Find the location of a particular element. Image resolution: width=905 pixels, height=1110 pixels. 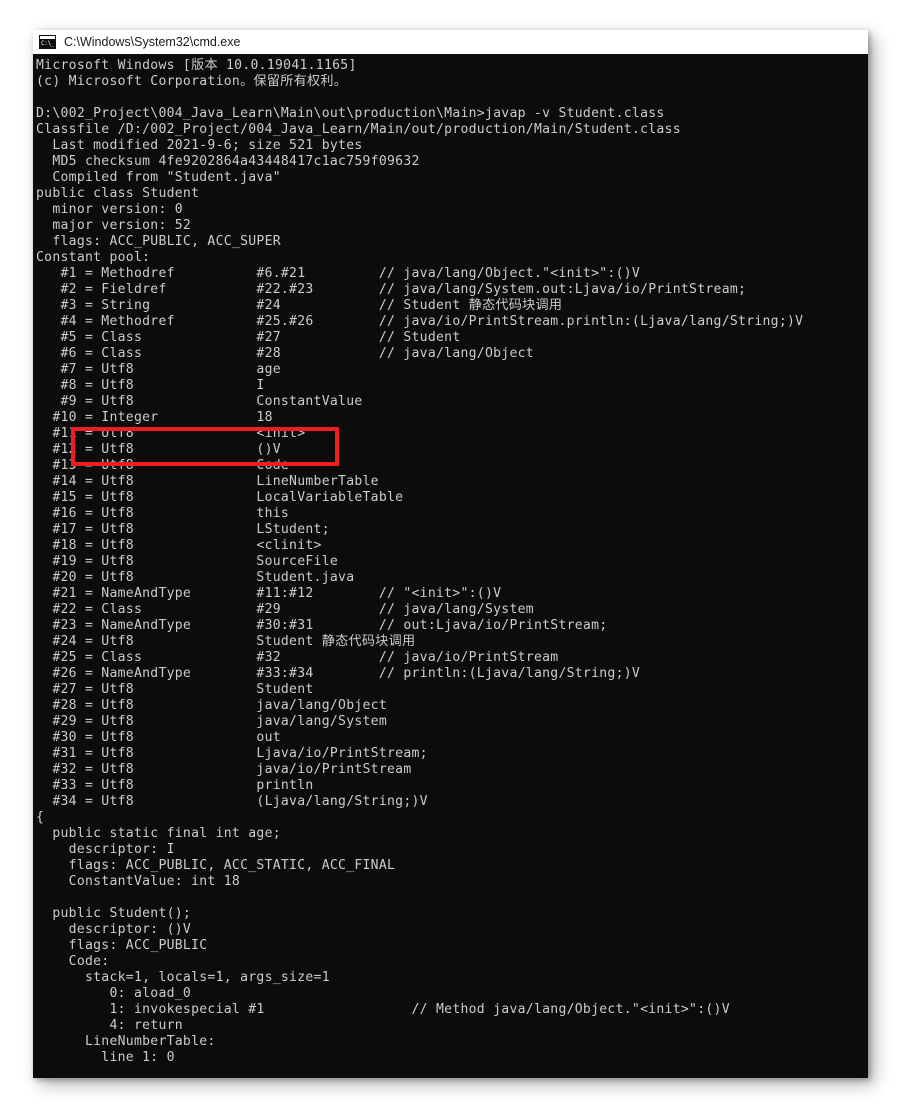

window-title: C:\Windows\System32\cmd.exe is located at coordinates (152, 42).